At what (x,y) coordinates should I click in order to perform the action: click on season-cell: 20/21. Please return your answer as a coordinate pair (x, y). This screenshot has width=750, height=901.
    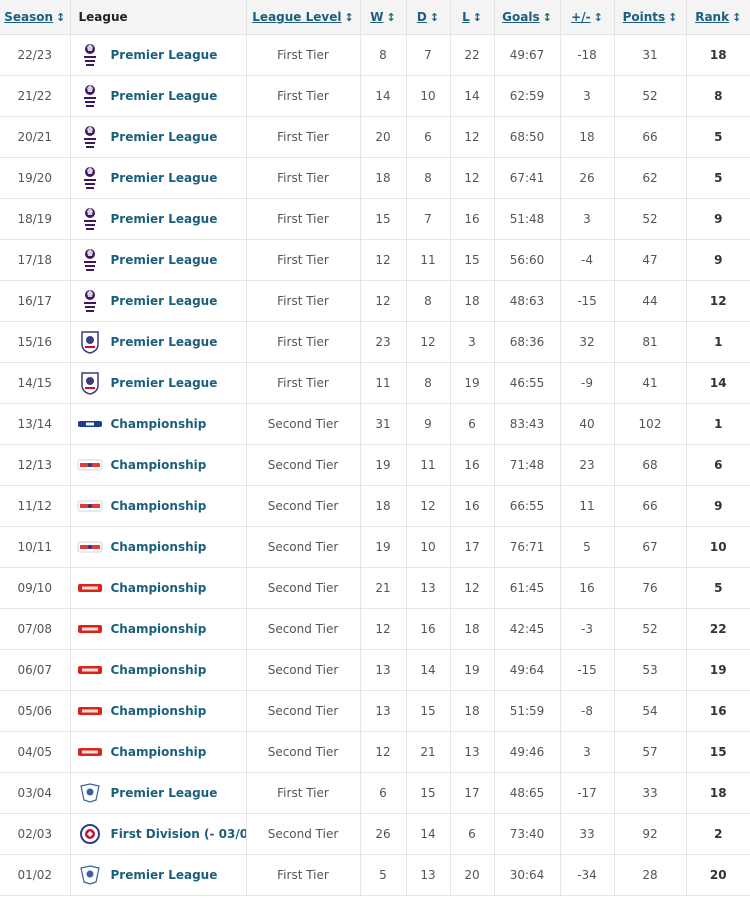
    Looking at the image, I should click on (35, 137).